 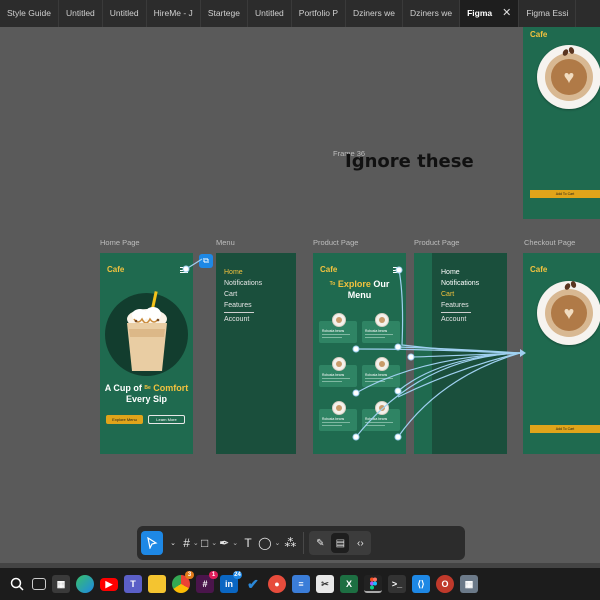 I want to click on screen-recorder-icon: ●, so click(x=277, y=584).